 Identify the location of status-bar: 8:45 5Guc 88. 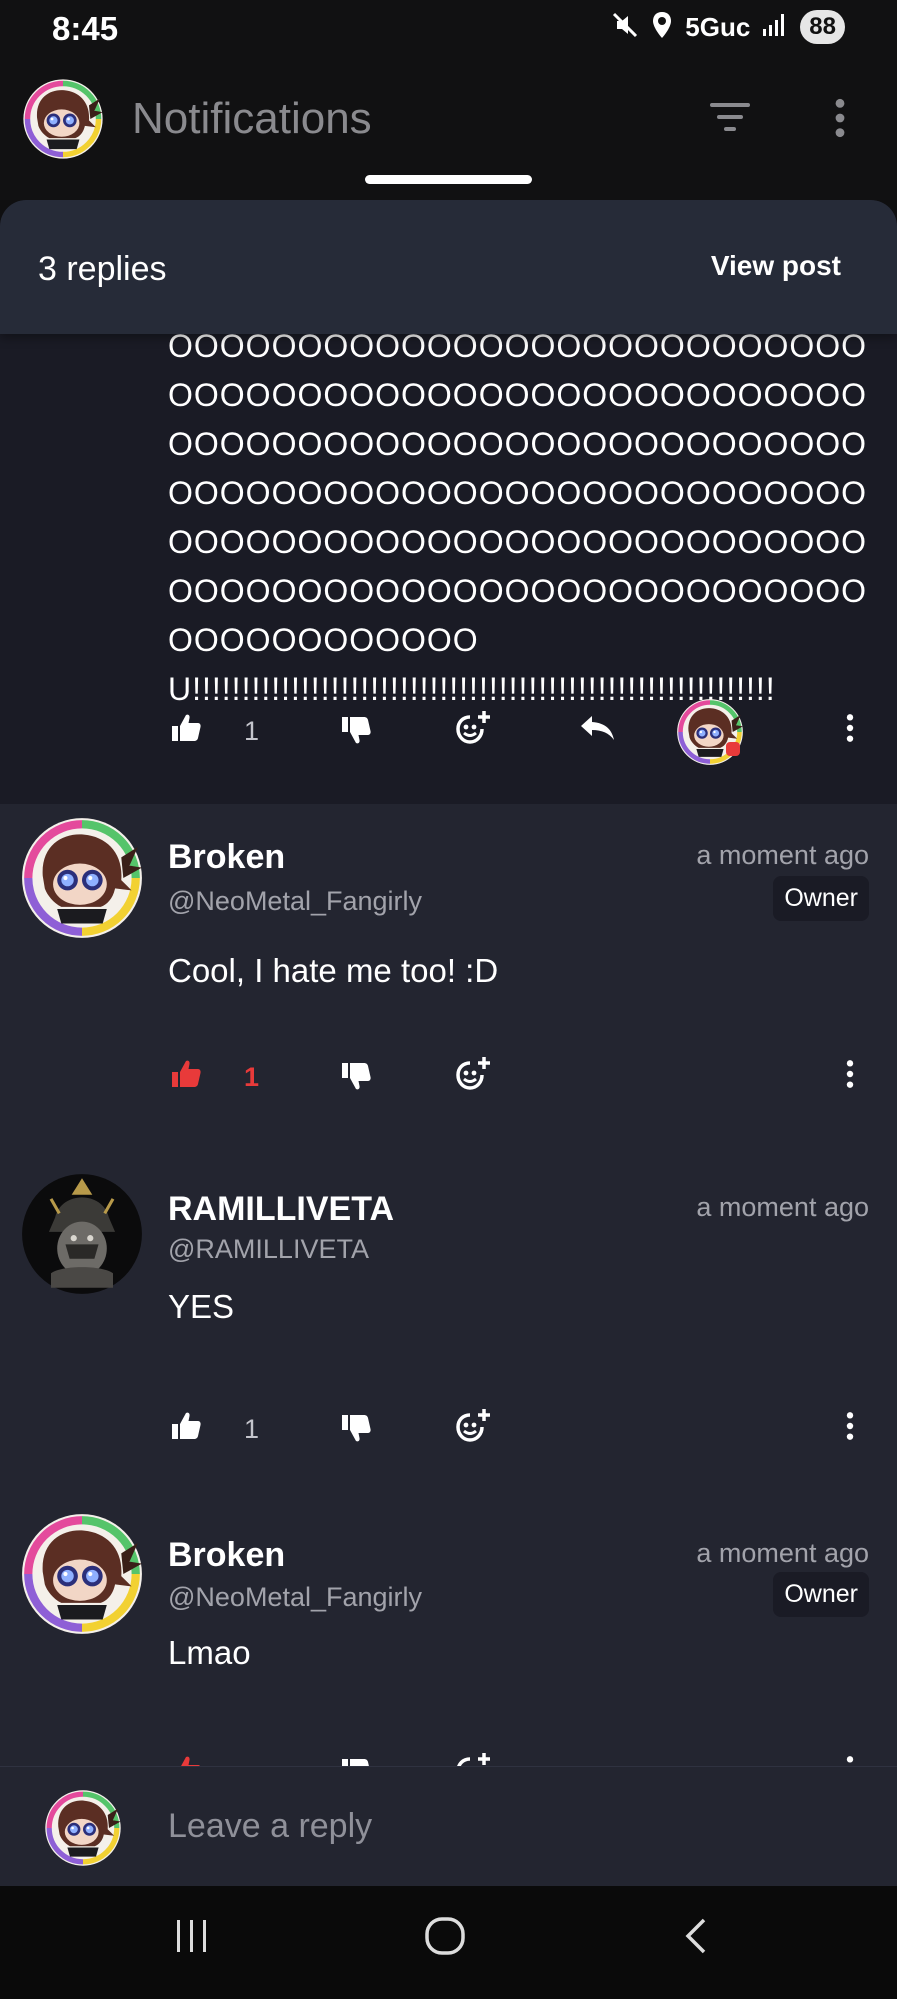
(448, 30).